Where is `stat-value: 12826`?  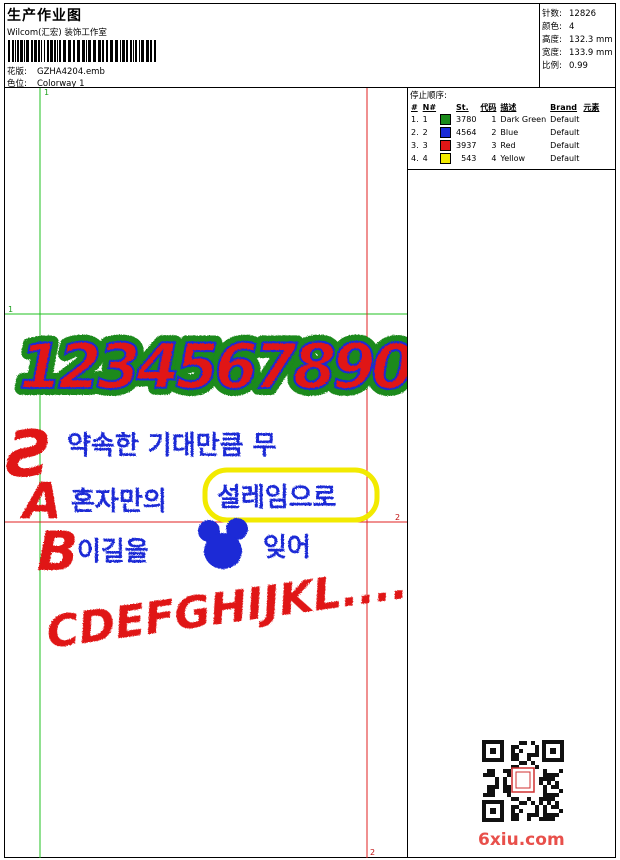 stat-value: 12826 is located at coordinates (583, 14).